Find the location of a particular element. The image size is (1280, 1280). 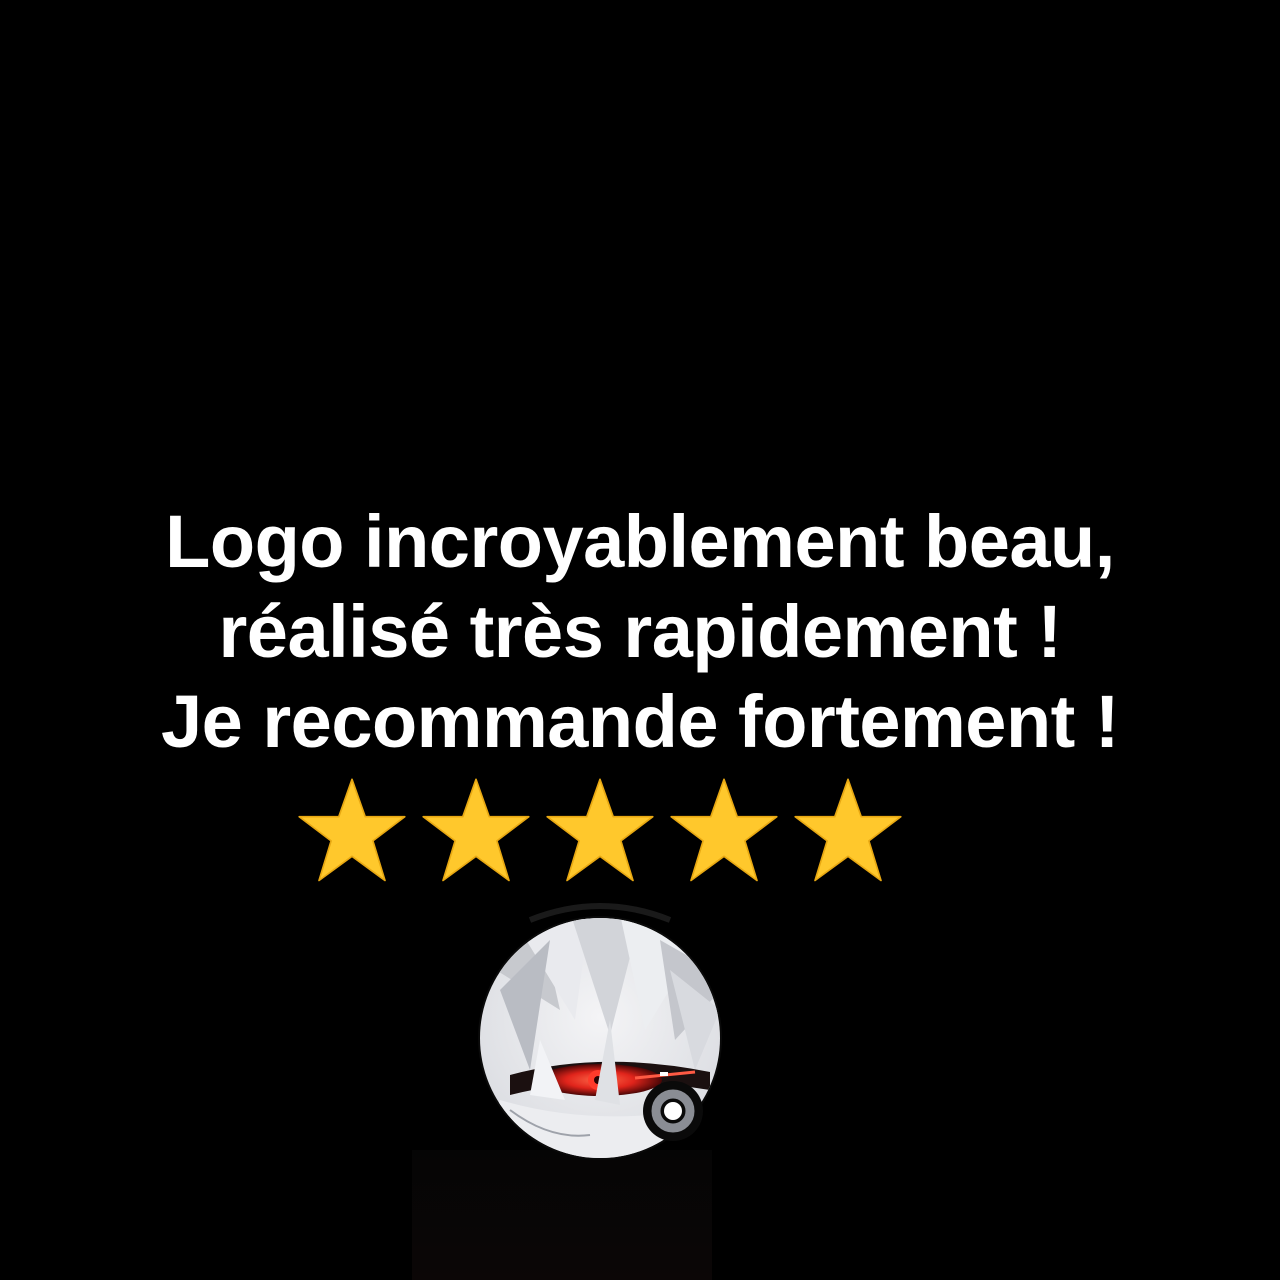

review-line-2: réalisé très rapidement ! is located at coordinates (640, 631).